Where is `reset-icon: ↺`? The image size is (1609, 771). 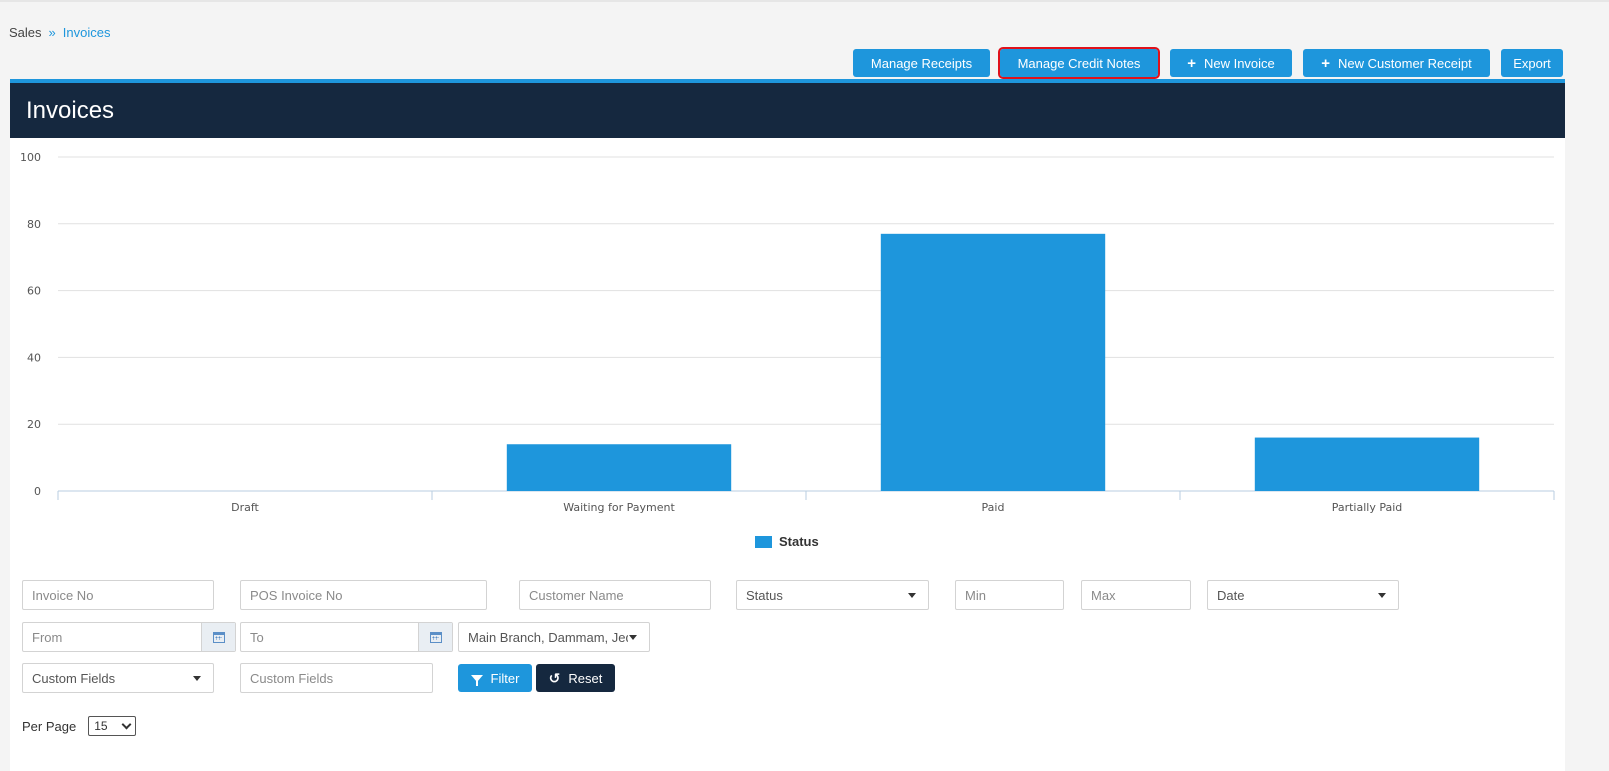 reset-icon: ↺ is located at coordinates (554, 678).